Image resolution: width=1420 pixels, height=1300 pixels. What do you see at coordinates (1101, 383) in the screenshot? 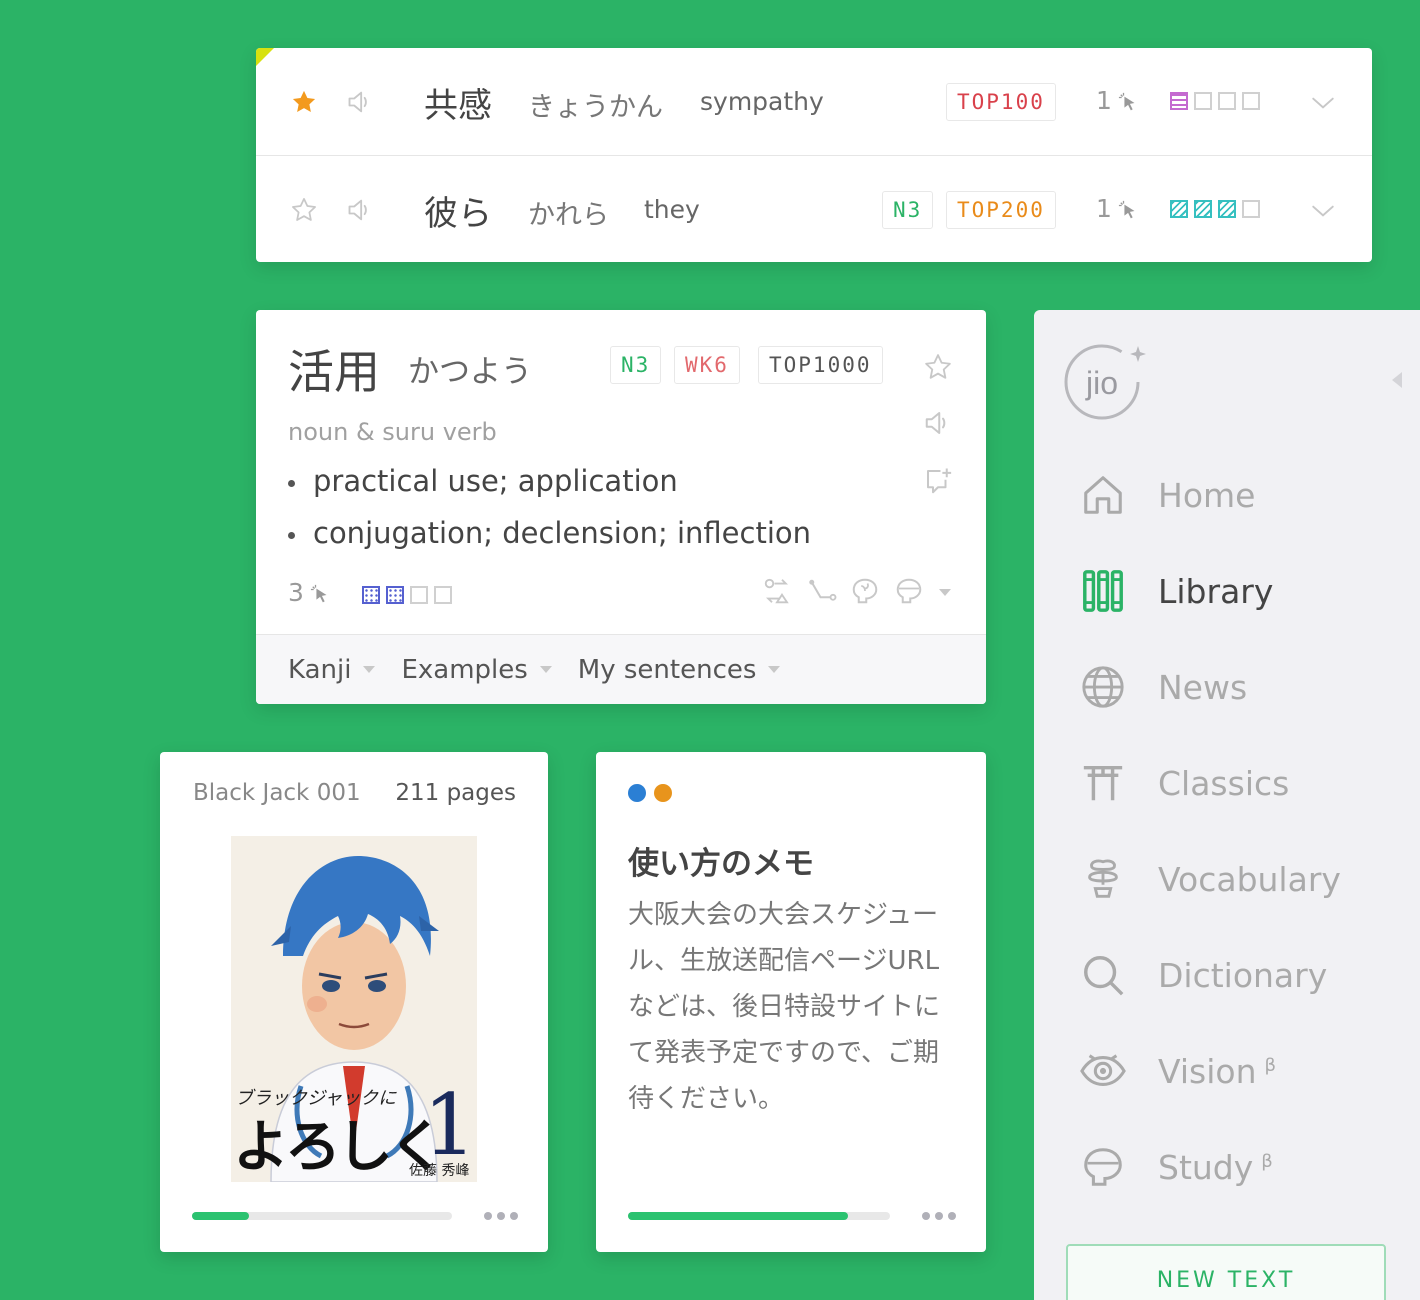
I see `logo-text: jio` at bounding box center [1101, 383].